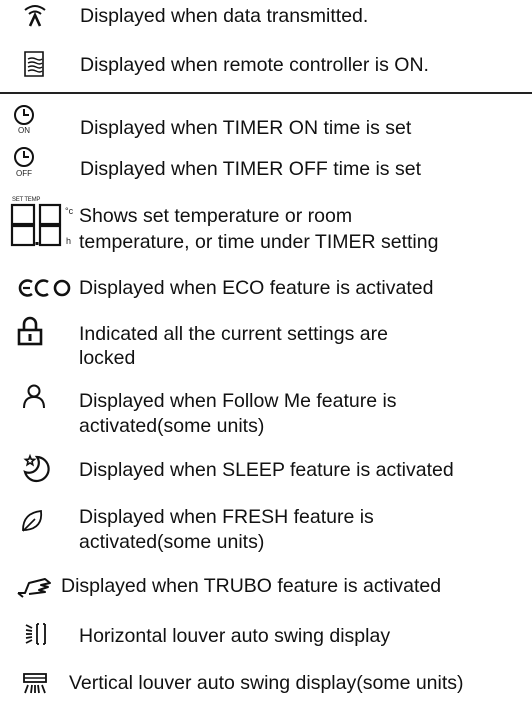 Image resolution: width=532 pixels, height=701 pixels. What do you see at coordinates (34, 64) in the screenshot?
I see `remote-on-icon` at bounding box center [34, 64].